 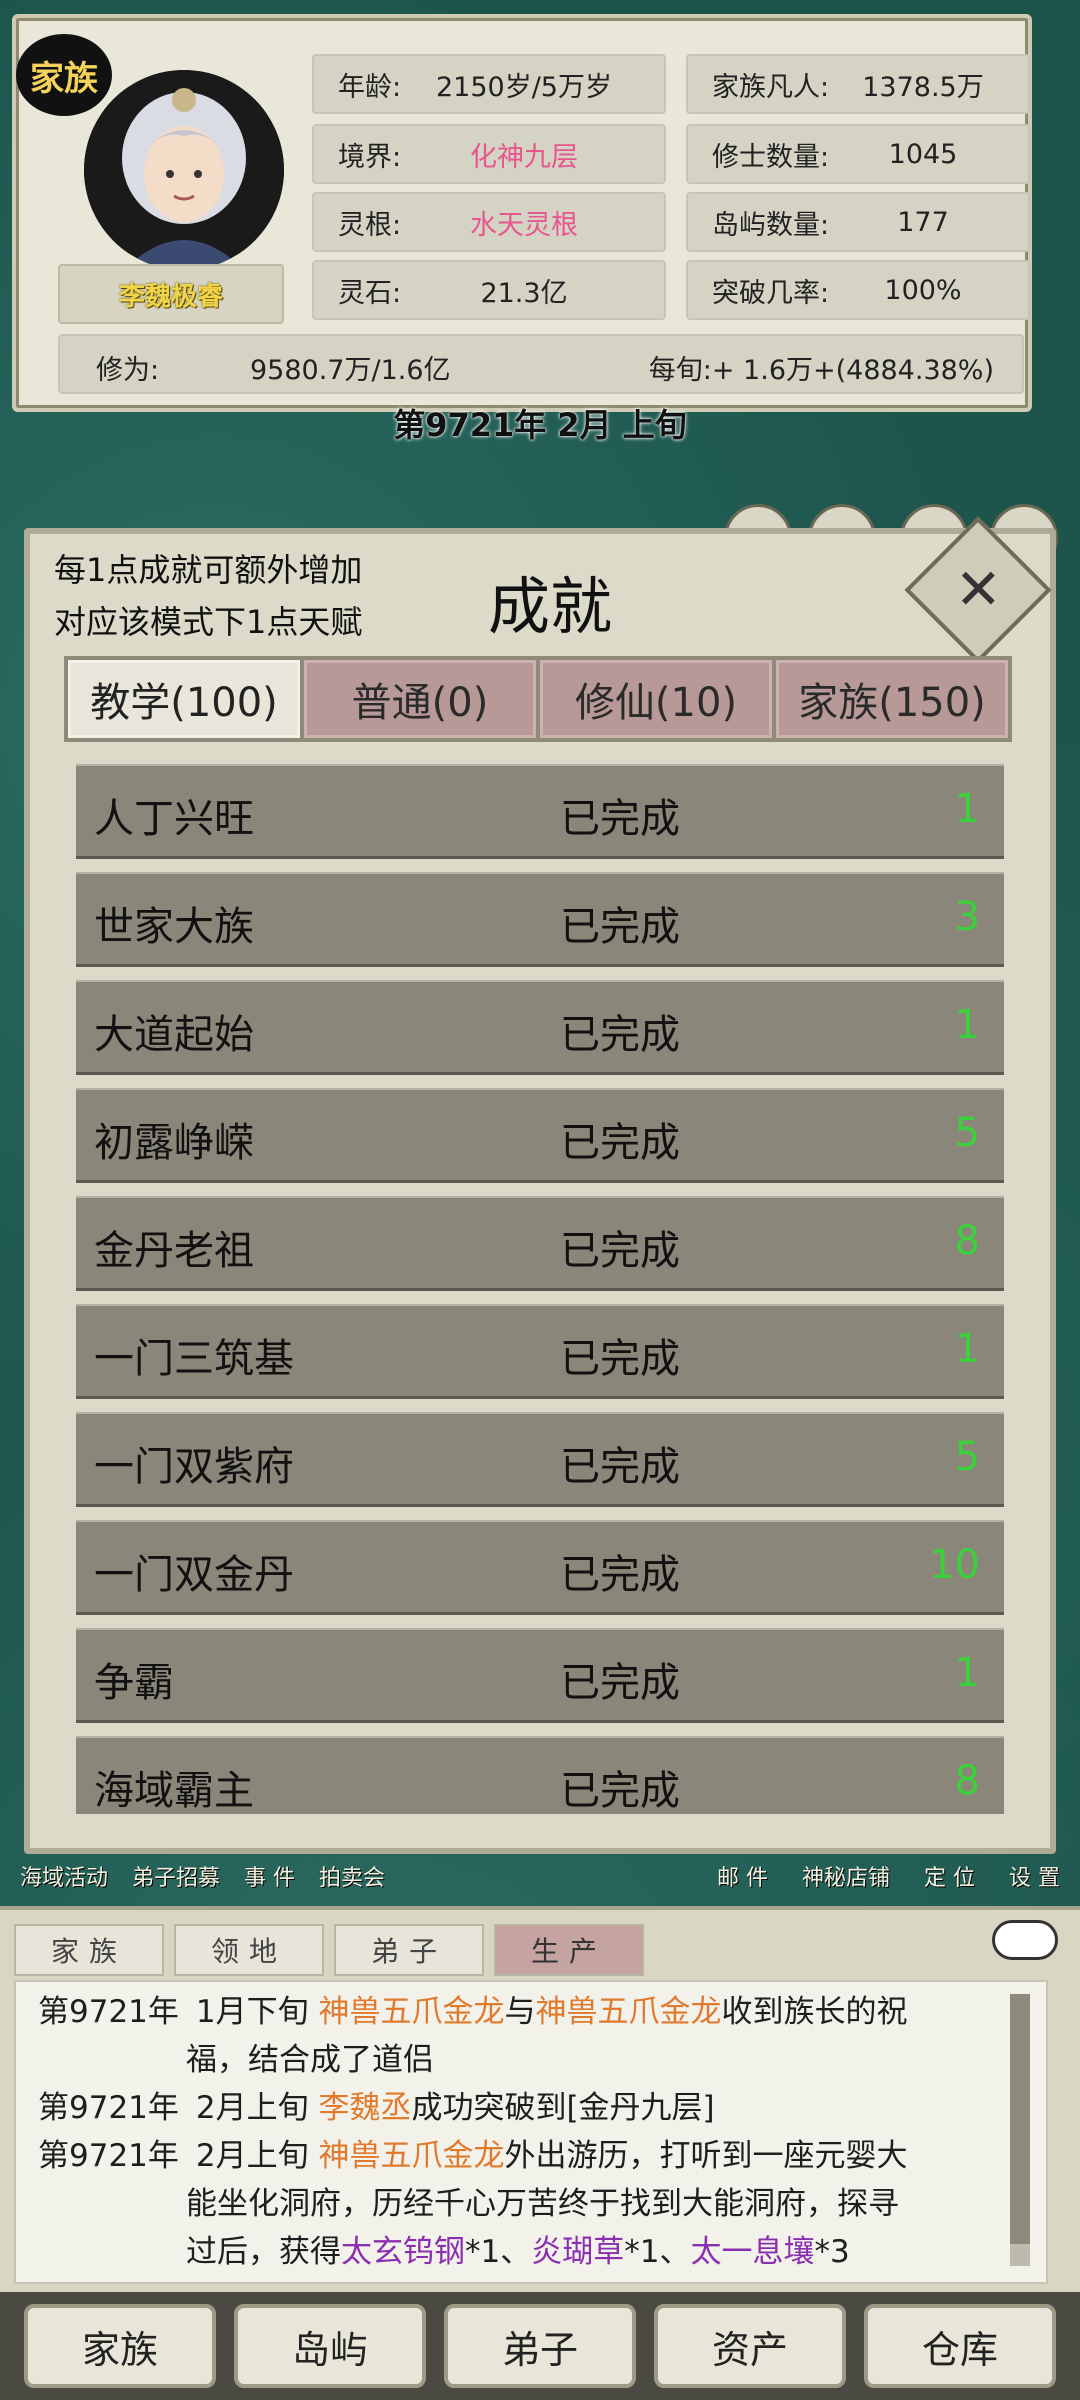 I want to click on nav-disciples-button: 弟子, so click(x=540, y=2346).